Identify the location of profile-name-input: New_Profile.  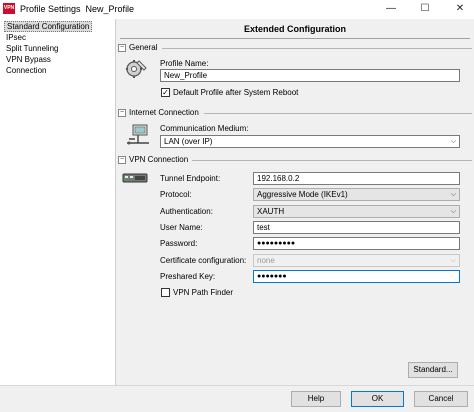
(310, 75).